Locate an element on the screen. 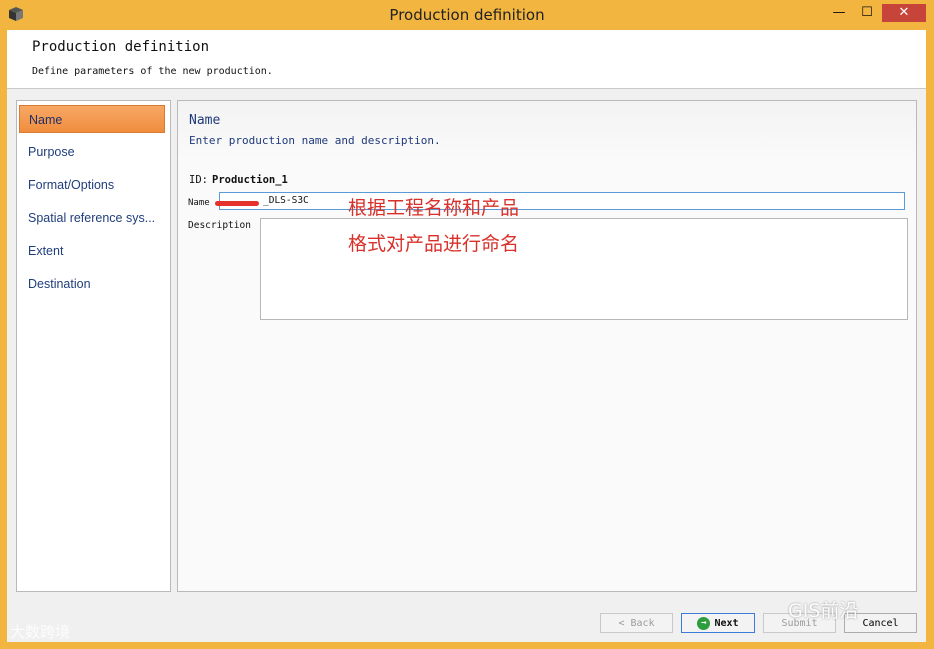  step-name: Name is located at coordinates (92, 119).